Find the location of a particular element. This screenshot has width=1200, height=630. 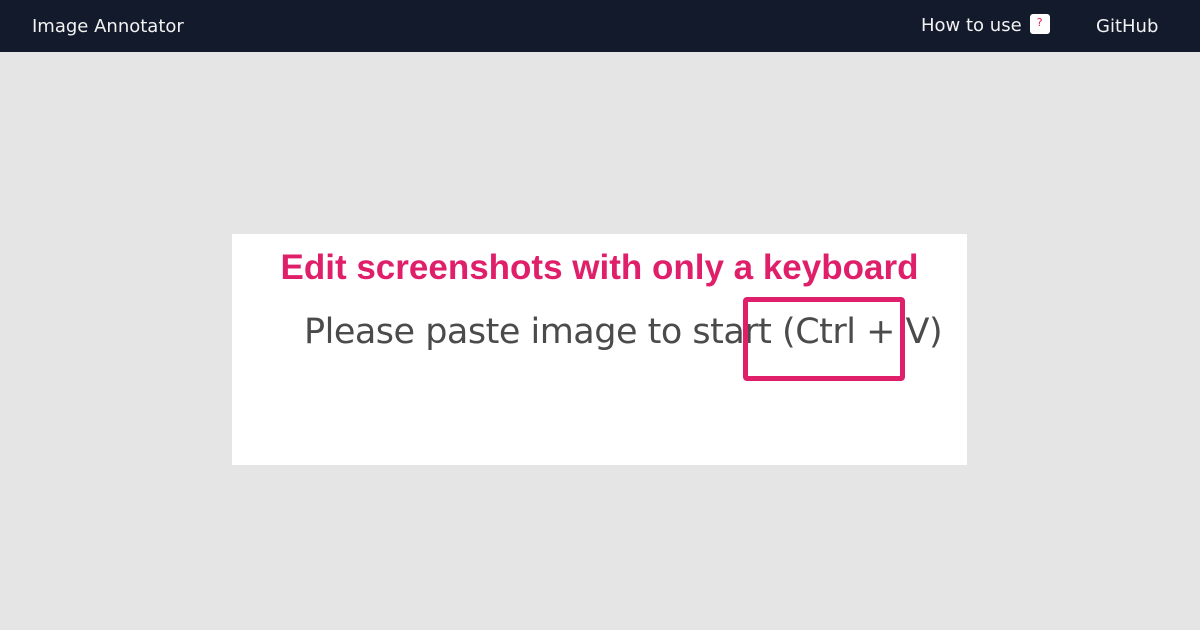

github-link: GitHub is located at coordinates (1127, 26).